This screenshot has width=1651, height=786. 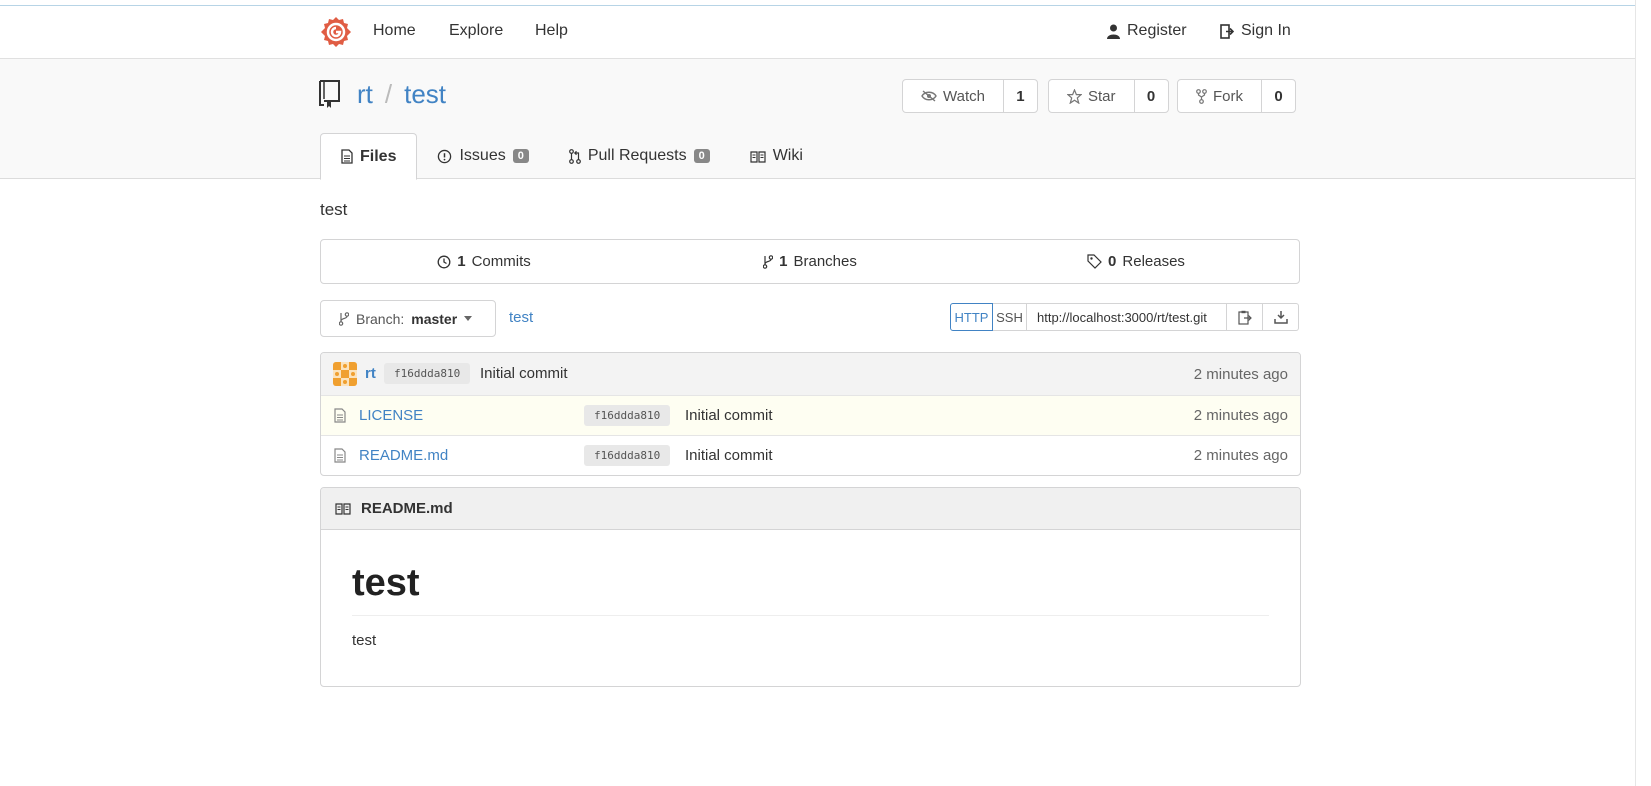 I want to click on register-link: Register, so click(x=1147, y=31).